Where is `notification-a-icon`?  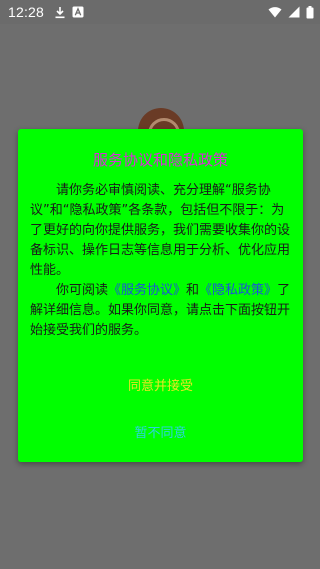
notification-a-icon is located at coordinates (78, 12).